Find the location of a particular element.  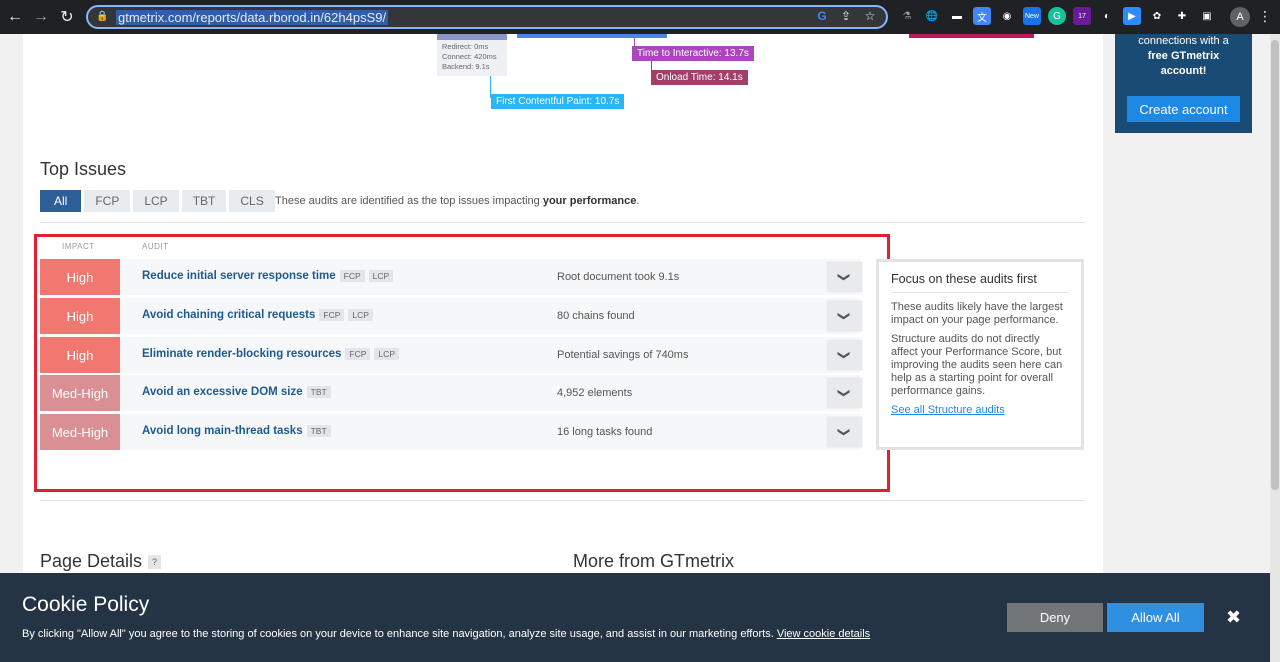

focus-title: Focus on these audits first is located at coordinates (980, 282).